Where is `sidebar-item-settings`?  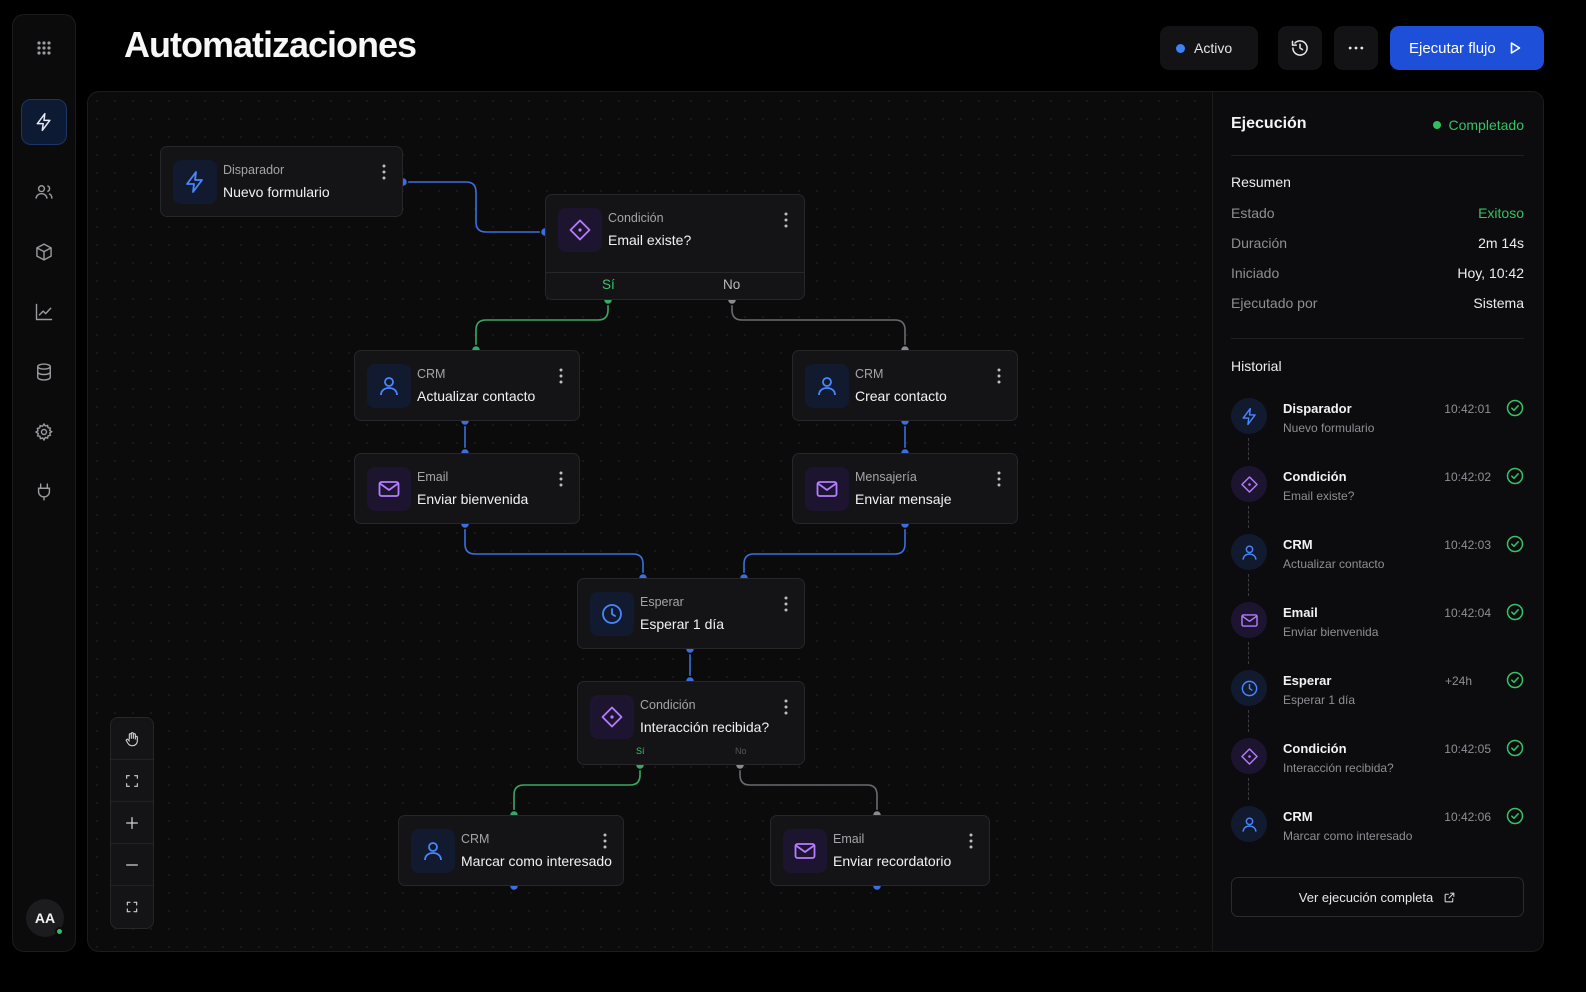 sidebar-item-settings is located at coordinates (44, 432).